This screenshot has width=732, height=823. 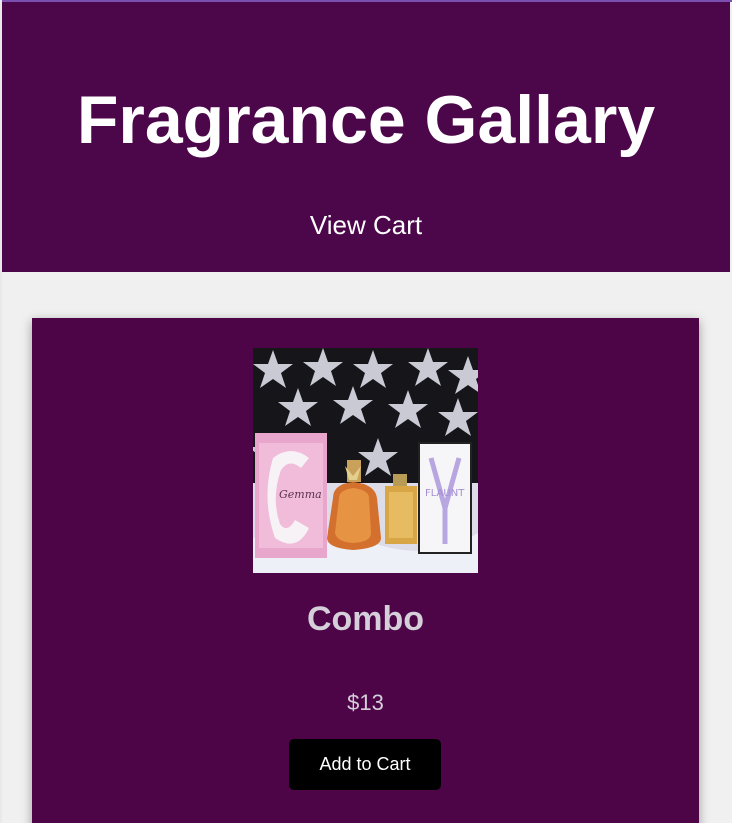 I want to click on add-to-cart-button: Add to Cart, so click(x=365, y=764).